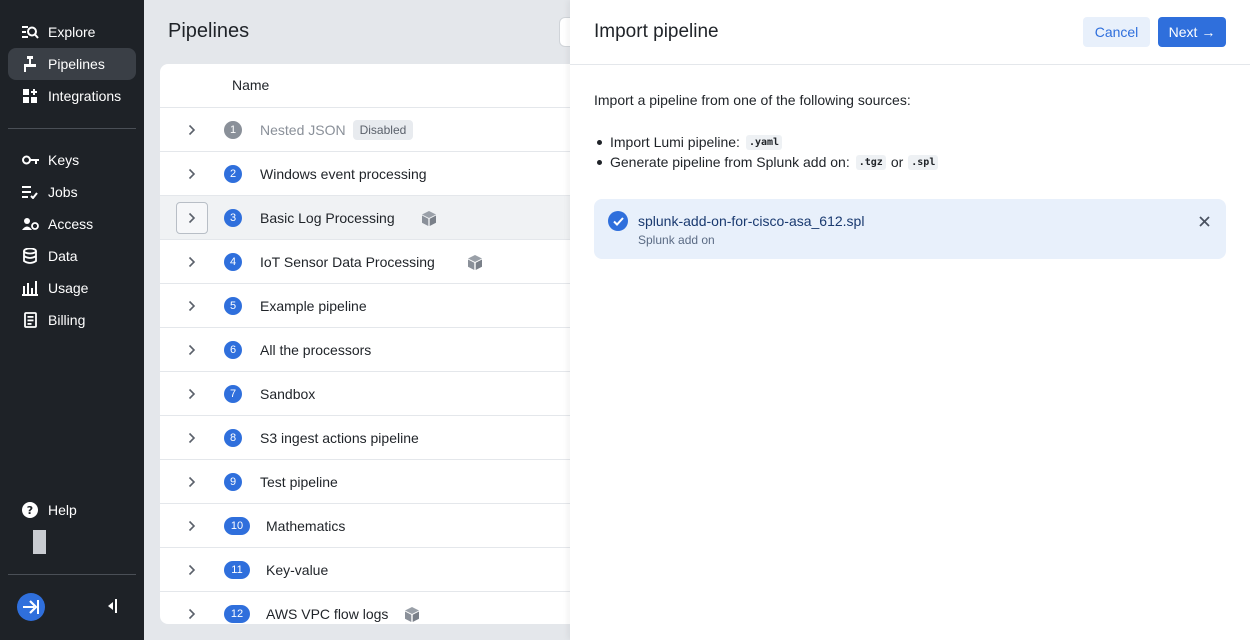 Image resolution: width=1250 pixels, height=640 pixels. What do you see at coordinates (365, 570) in the screenshot?
I see `table-row: 11 Key-value` at bounding box center [365, 570].